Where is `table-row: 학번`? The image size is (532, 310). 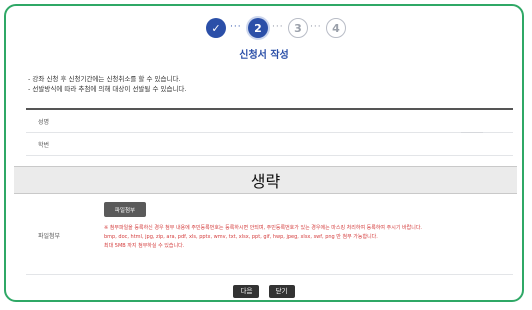
table-row: 학번 is located at coordinates (269, 144).